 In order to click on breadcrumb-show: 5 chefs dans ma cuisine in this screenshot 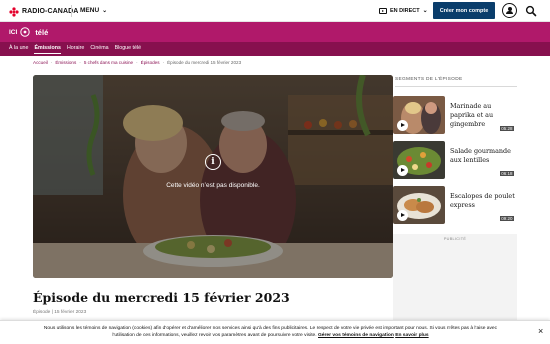, I will do `click(108, 62)`.